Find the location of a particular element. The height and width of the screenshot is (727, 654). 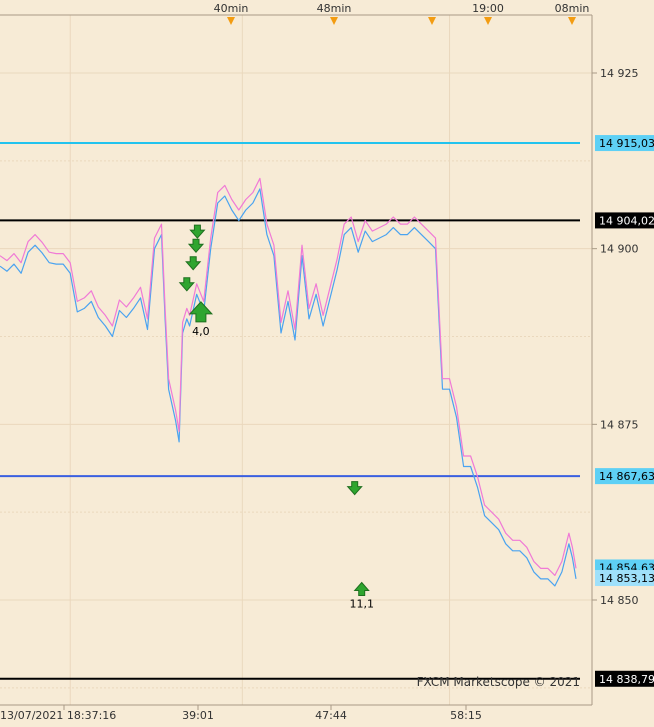

level-price-tag: 14 904,02 is located at coordinates (626, 220).